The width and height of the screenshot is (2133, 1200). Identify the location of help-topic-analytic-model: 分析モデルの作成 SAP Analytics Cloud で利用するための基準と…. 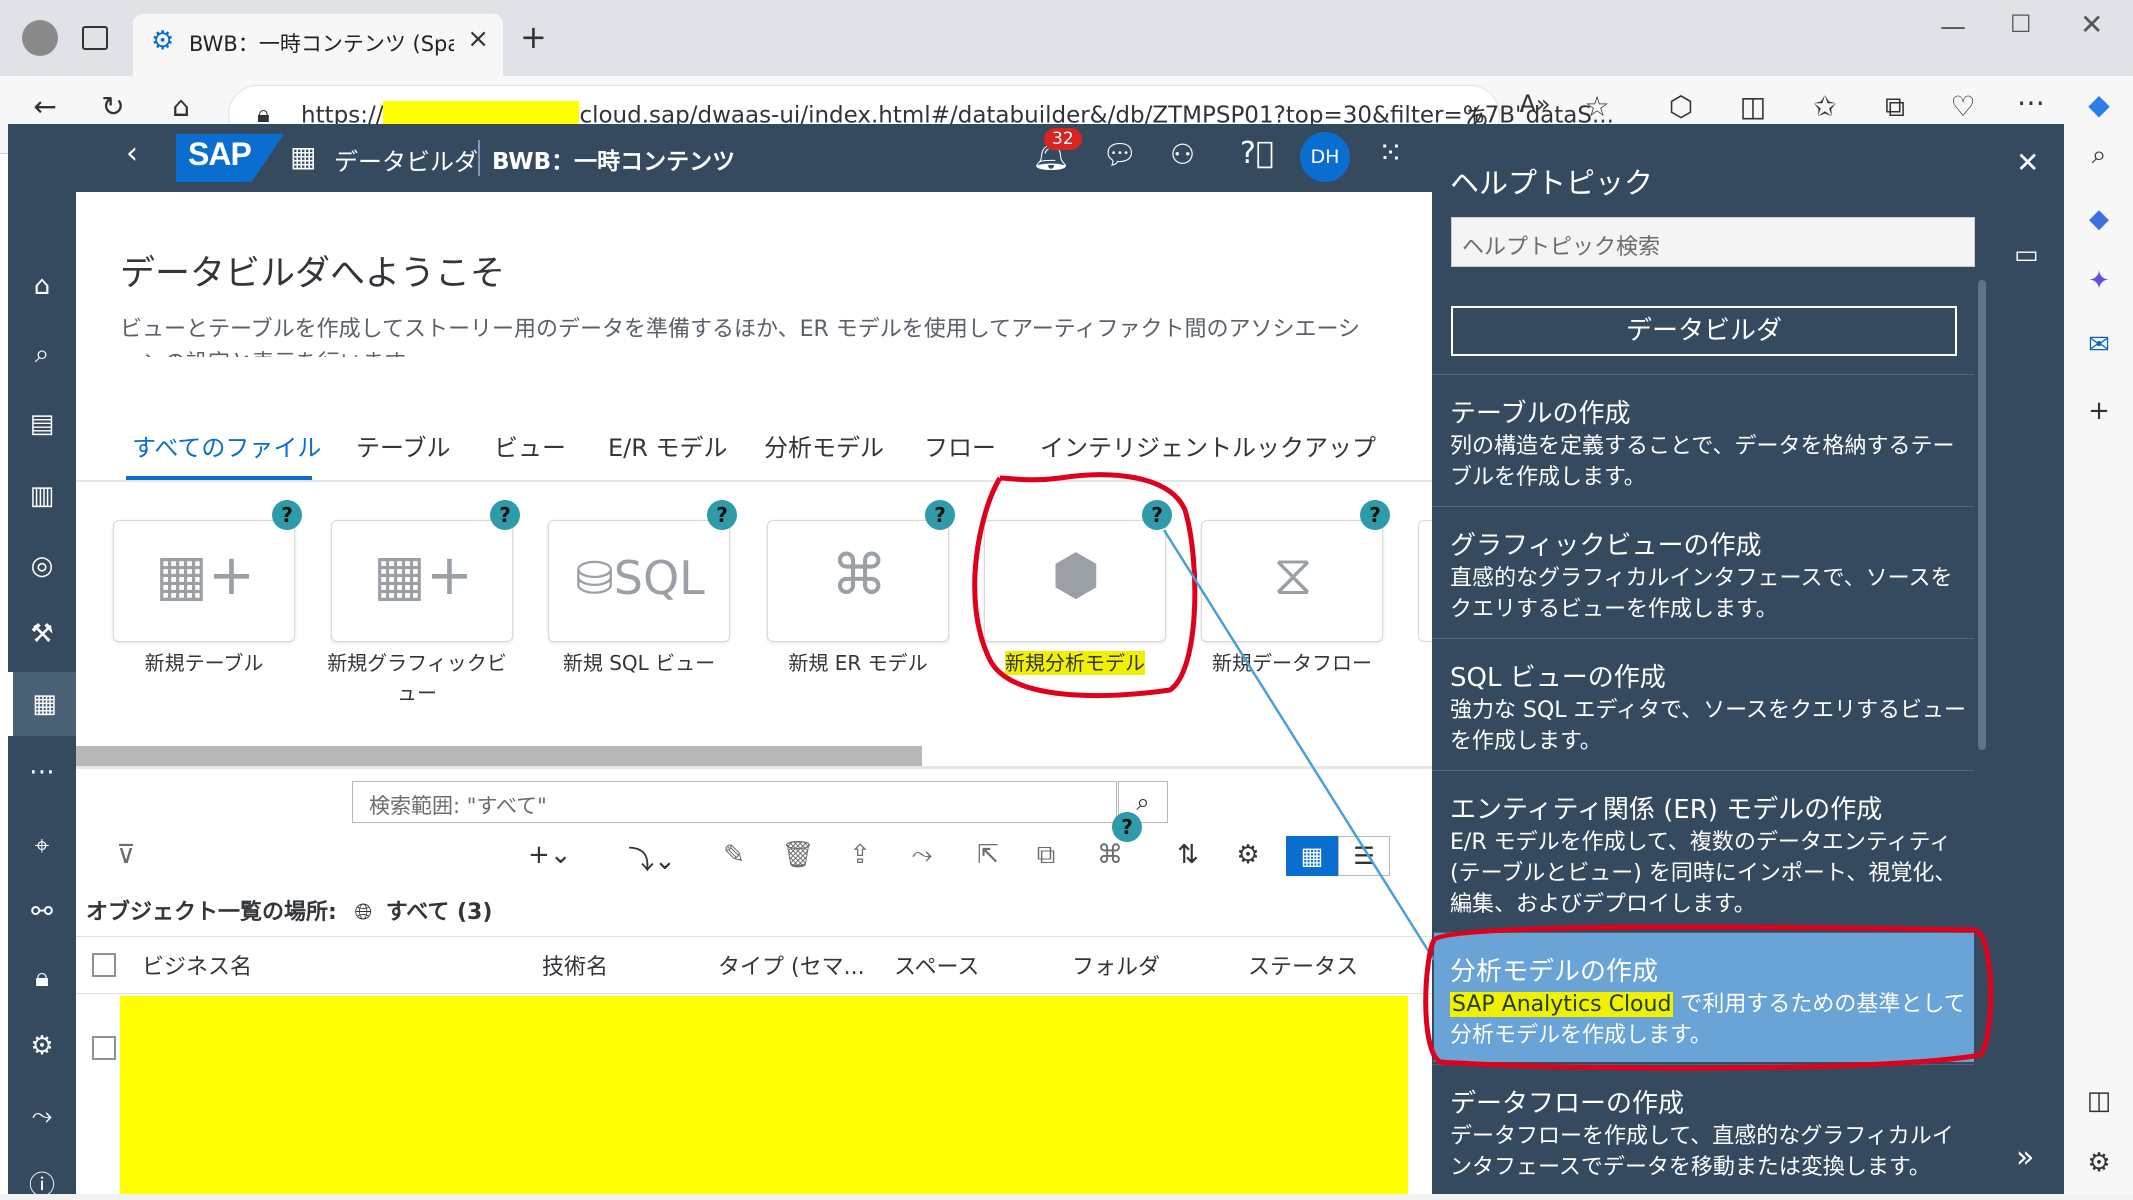
(1704, 997).